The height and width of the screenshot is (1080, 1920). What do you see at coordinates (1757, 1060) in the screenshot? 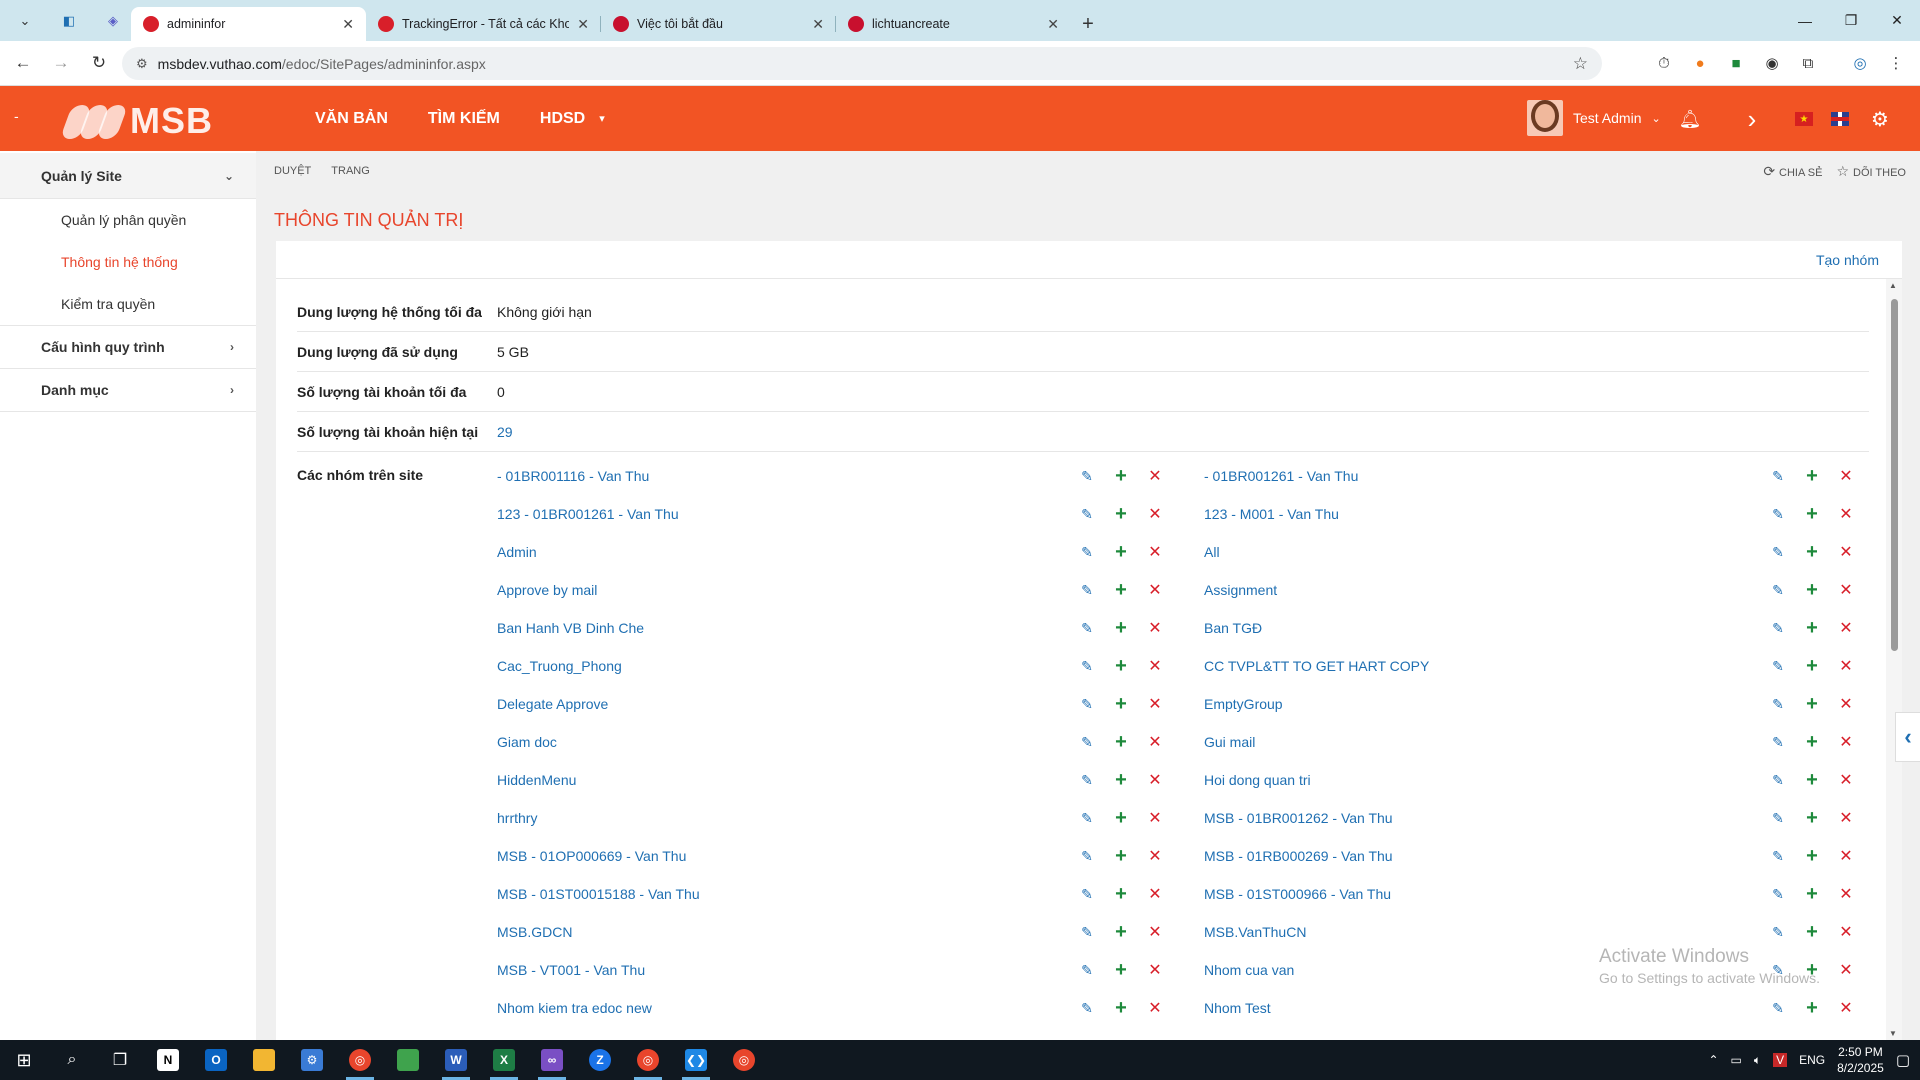
I see `volume-icon: 🔈︎` at bounding box center [1757, 1060].